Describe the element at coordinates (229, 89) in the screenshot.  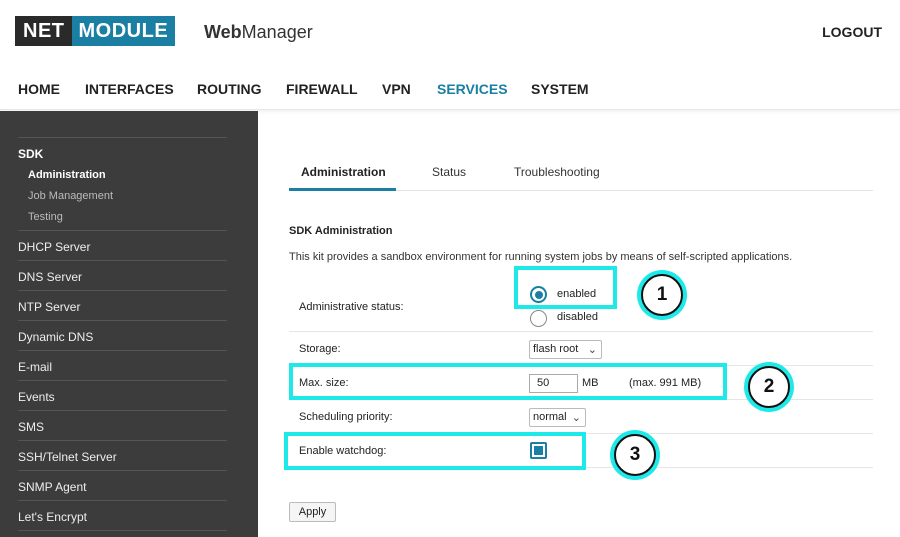
I see `nav-routing: ROUTING` at that location.